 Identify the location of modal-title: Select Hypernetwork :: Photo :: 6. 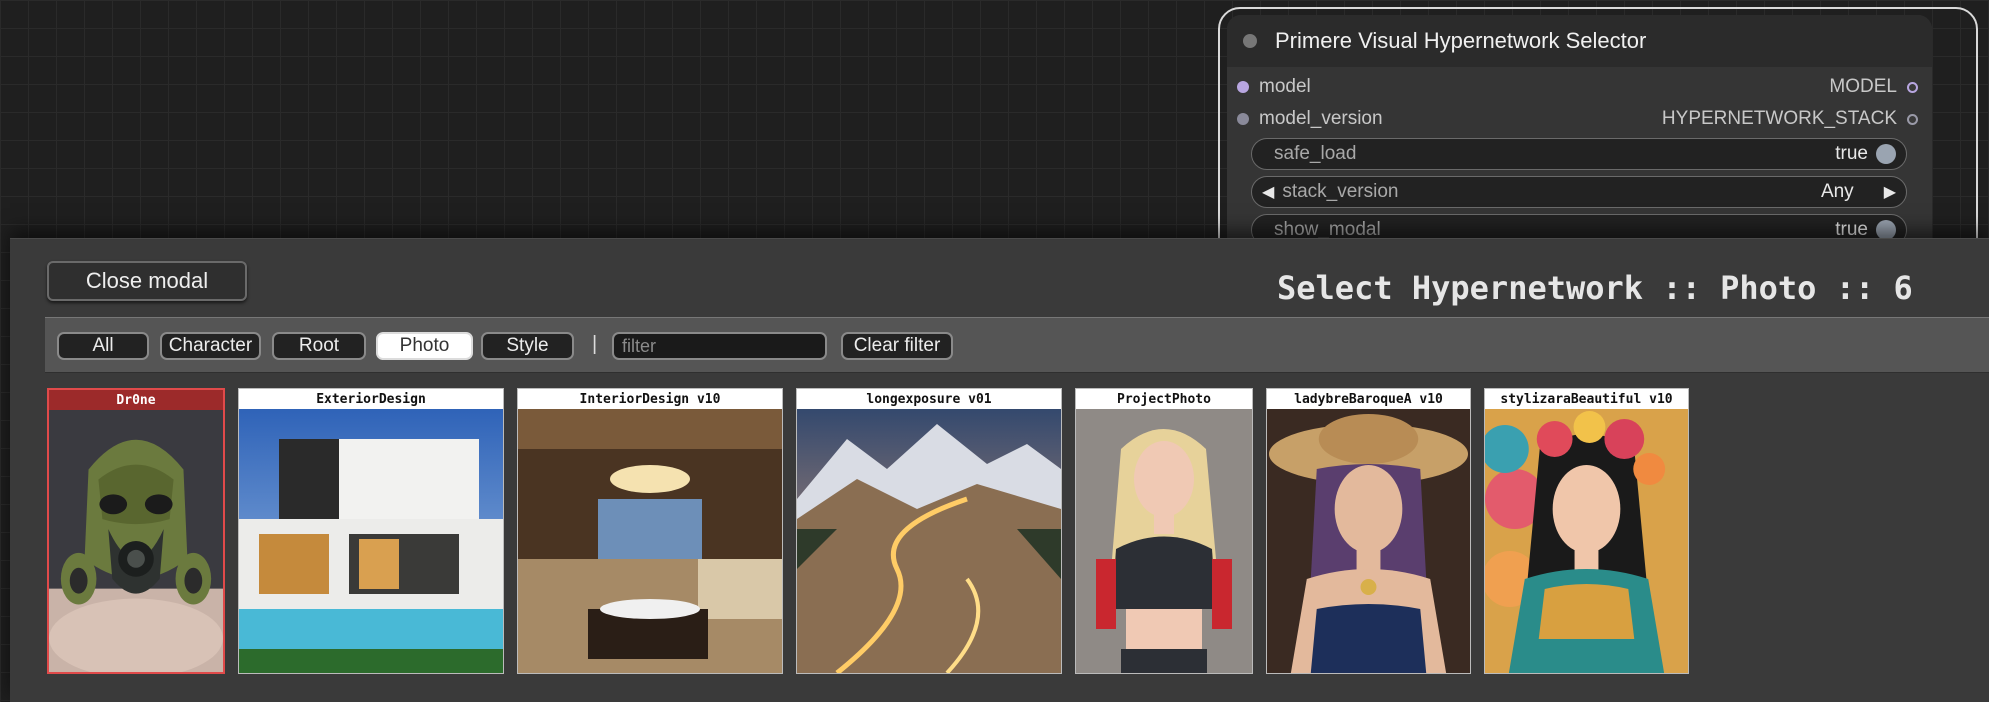
(1595, 288).